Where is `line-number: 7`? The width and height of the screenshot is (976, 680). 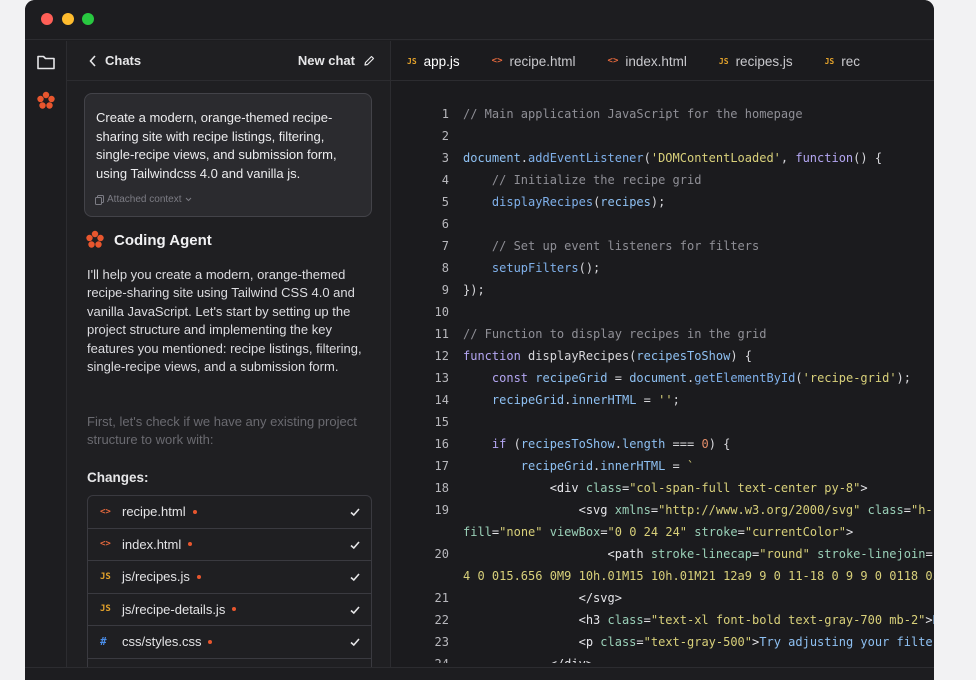
line-number: 7 is located at coordinates (445, 246).